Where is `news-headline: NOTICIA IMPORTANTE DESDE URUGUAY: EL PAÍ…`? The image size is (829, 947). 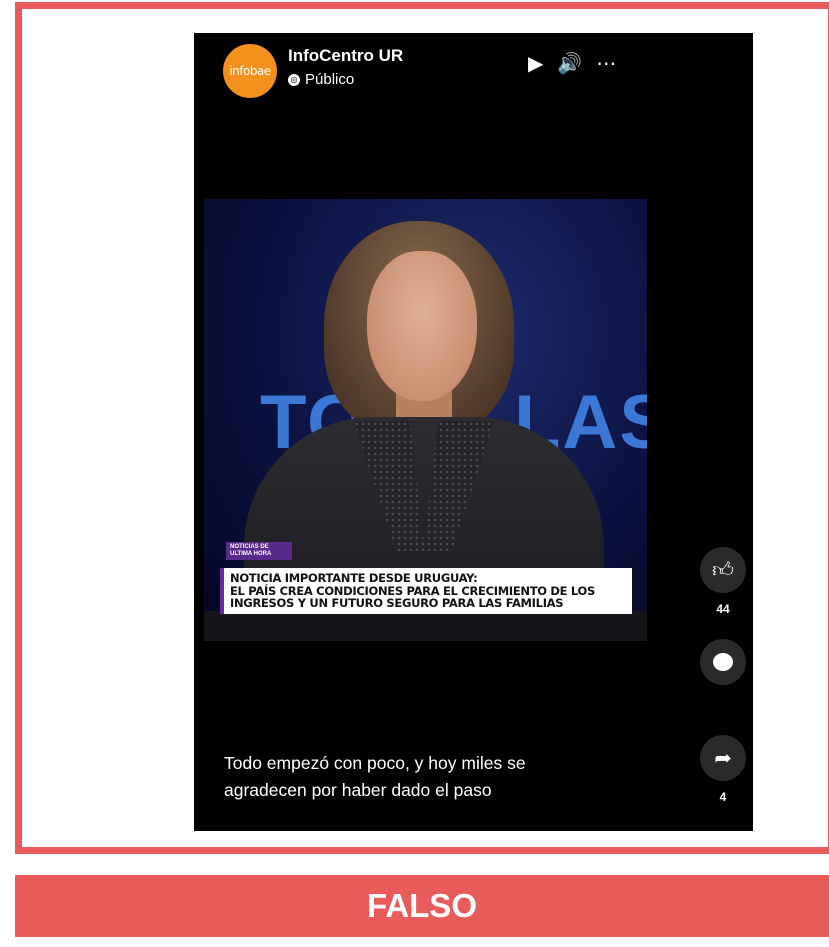
news-headline: NOTICIA IMPORTANTE DESDE URUGUAY: EL PAÍ… is located at coordinates (426, 591).